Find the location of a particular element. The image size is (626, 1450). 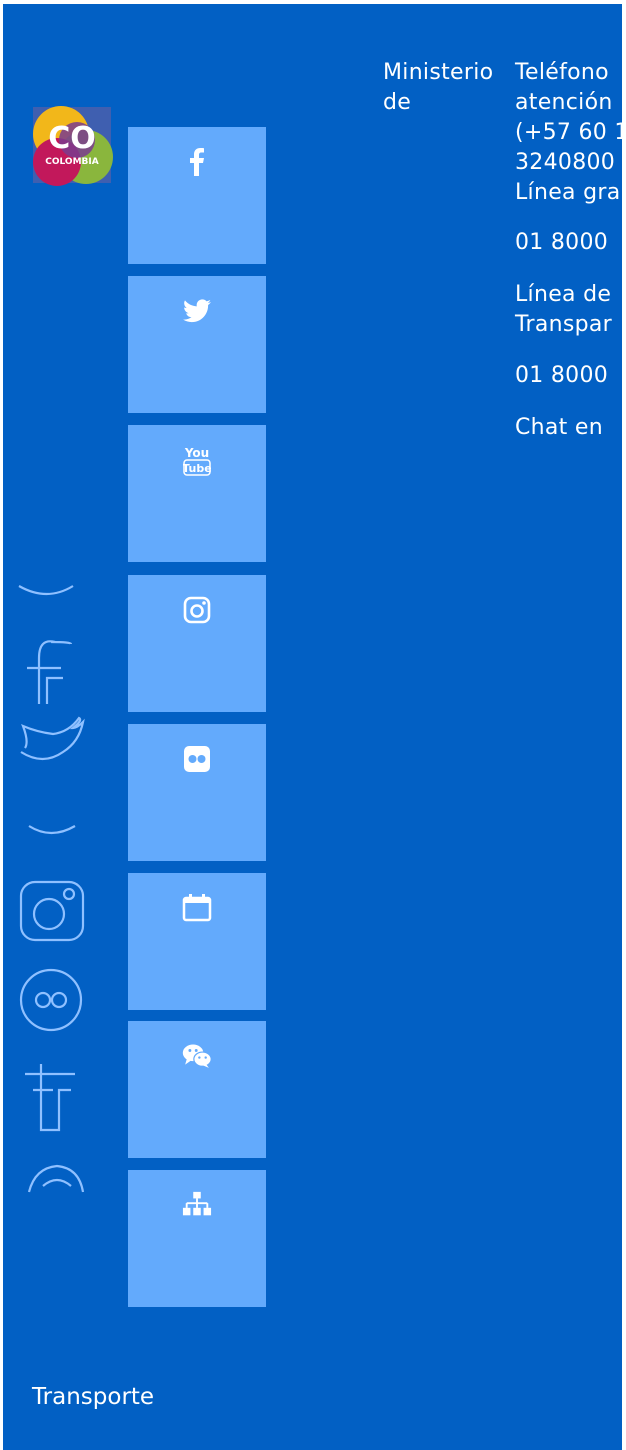

svg-text: Tube is located at coordinates (197, 468).